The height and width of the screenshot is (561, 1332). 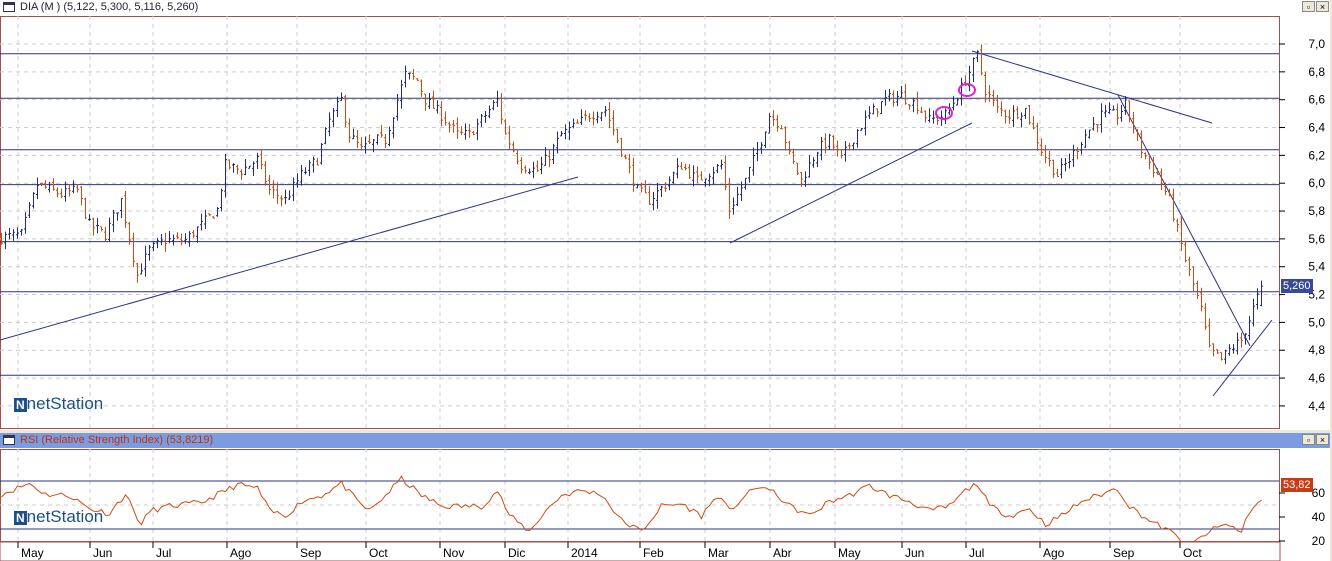 What do you see at coordinates (1316, 100) in the screenshot?
I see `y-tick-label: 6,6` at bounding box center [1316, 100].